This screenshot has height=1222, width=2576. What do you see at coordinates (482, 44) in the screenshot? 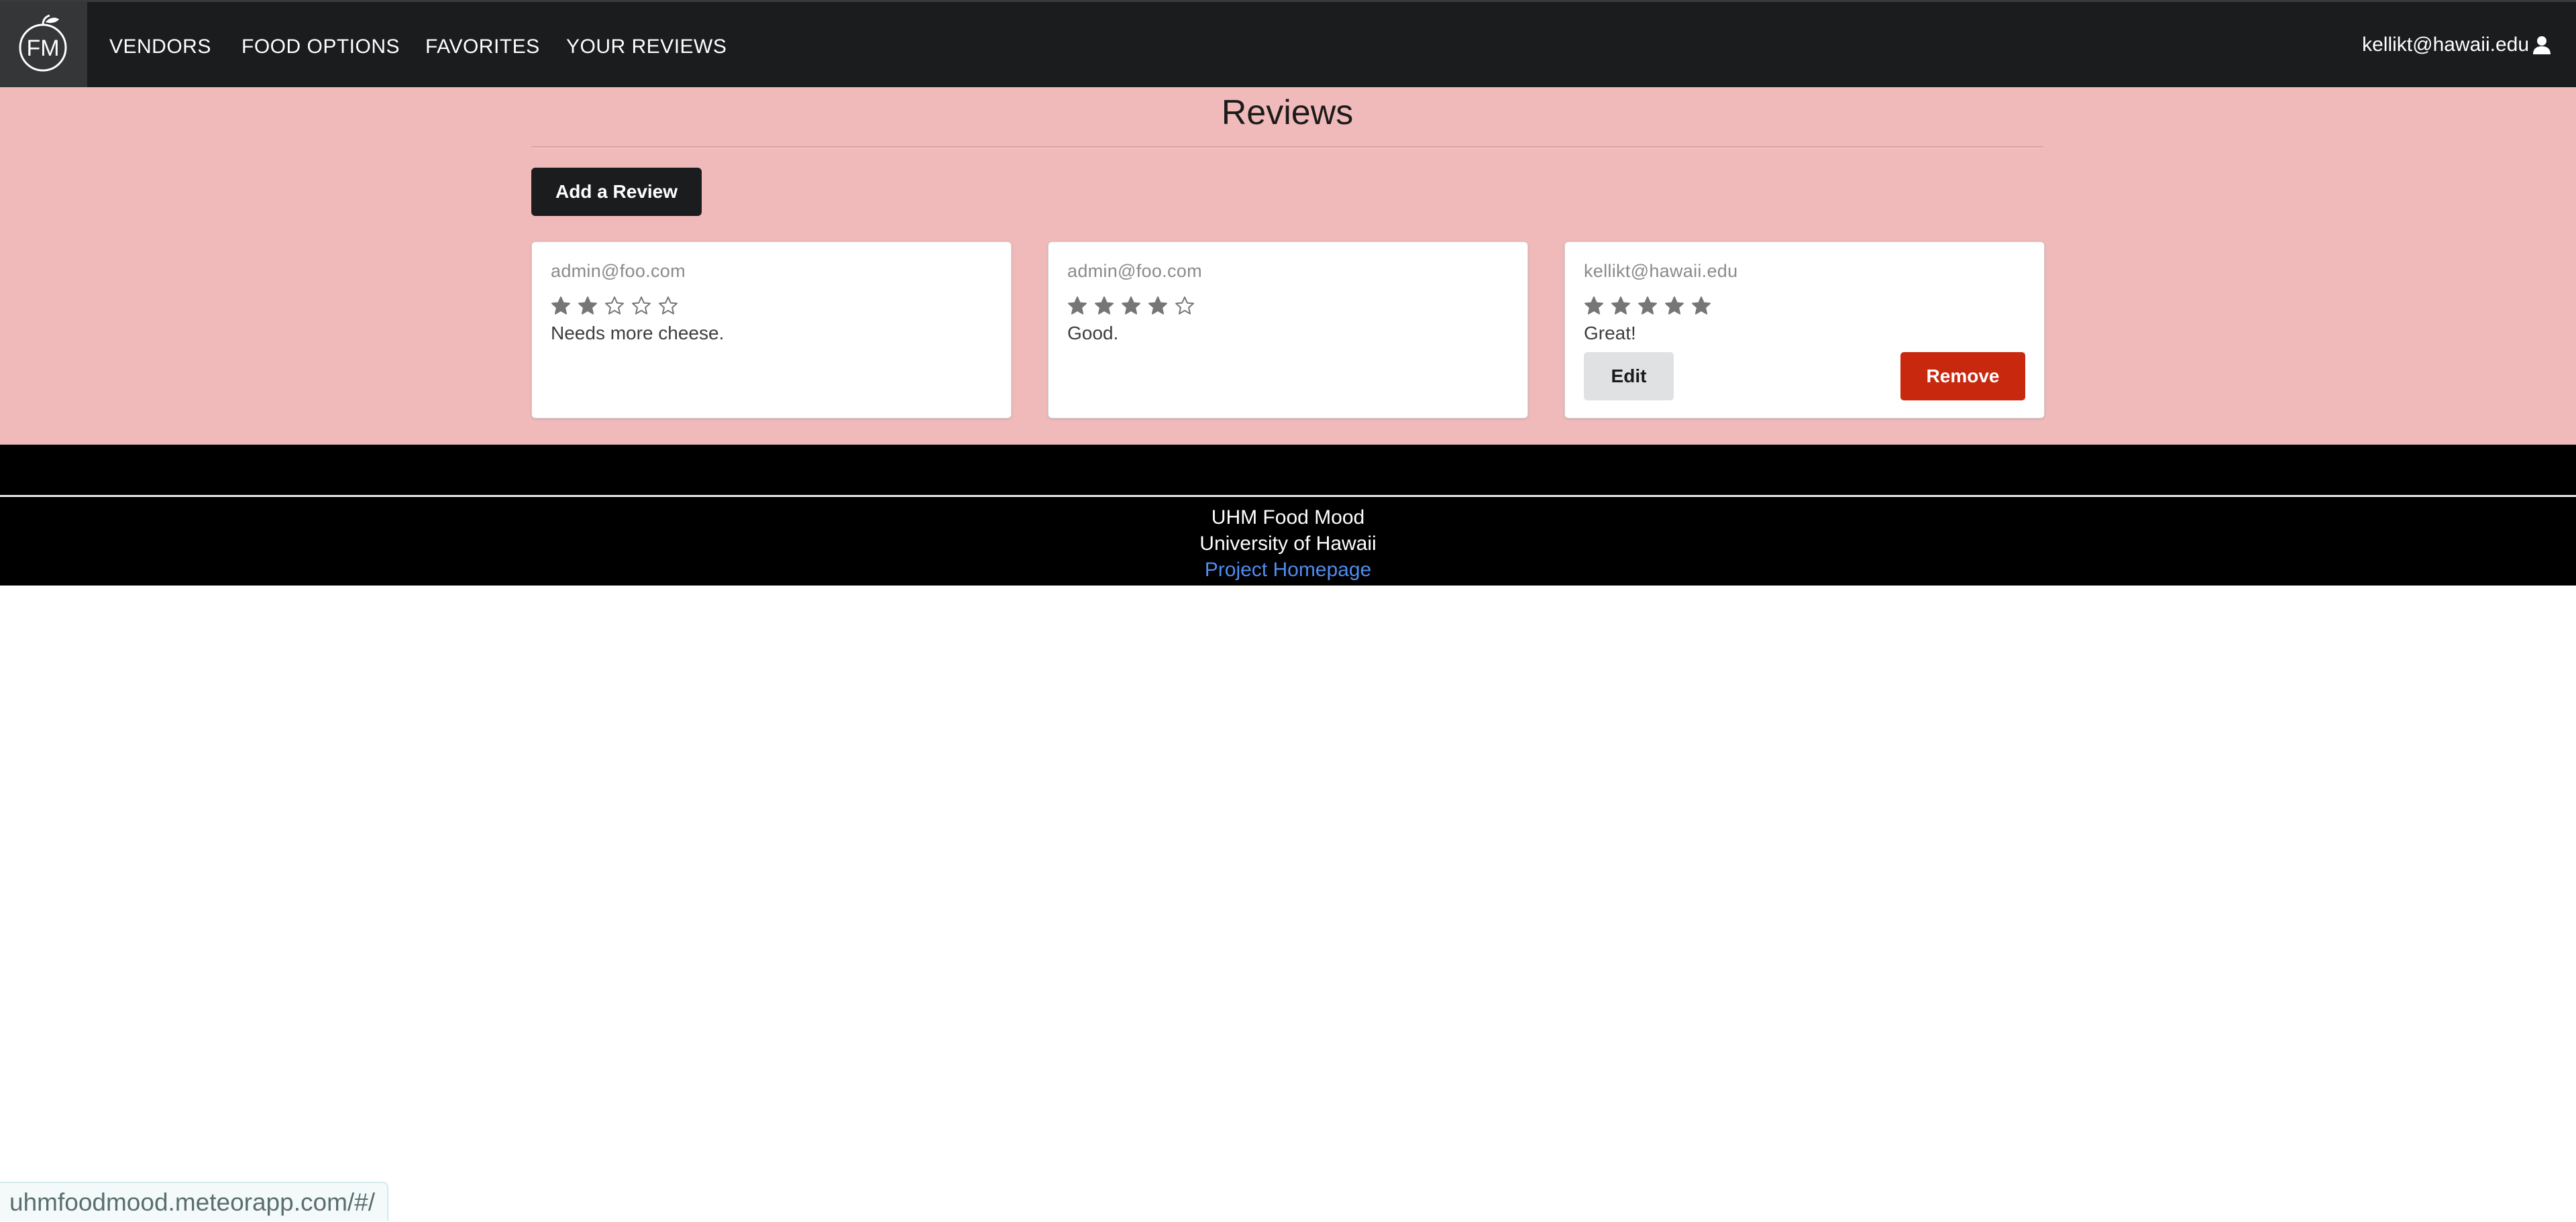
I see `nav-favorites: FAVORITES` at bounding box center [482, 44].